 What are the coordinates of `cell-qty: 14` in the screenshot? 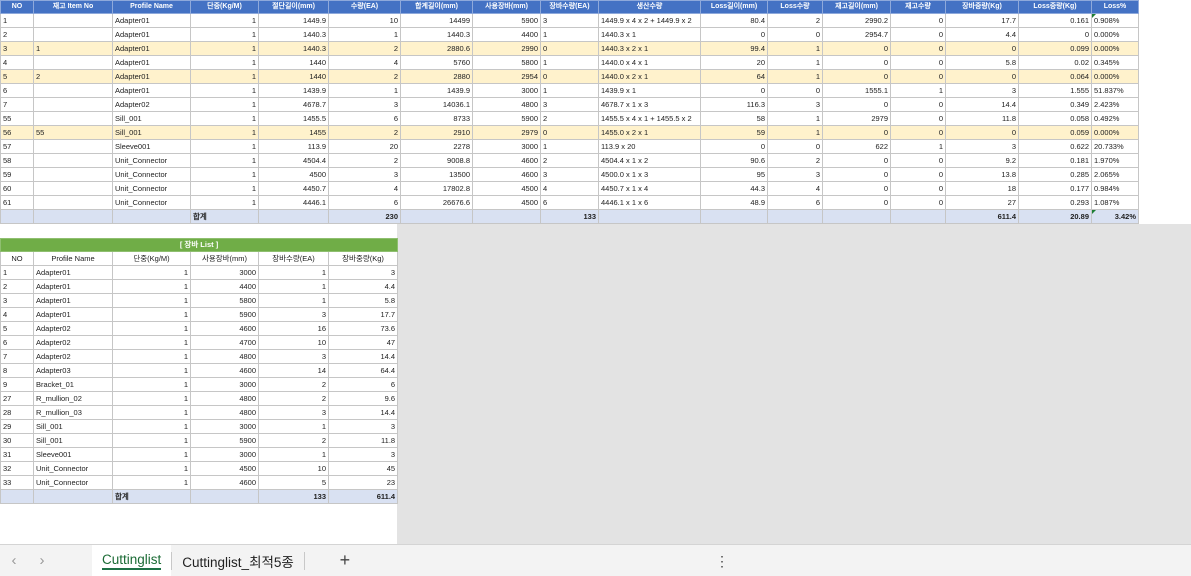 It's located at (293, 370).